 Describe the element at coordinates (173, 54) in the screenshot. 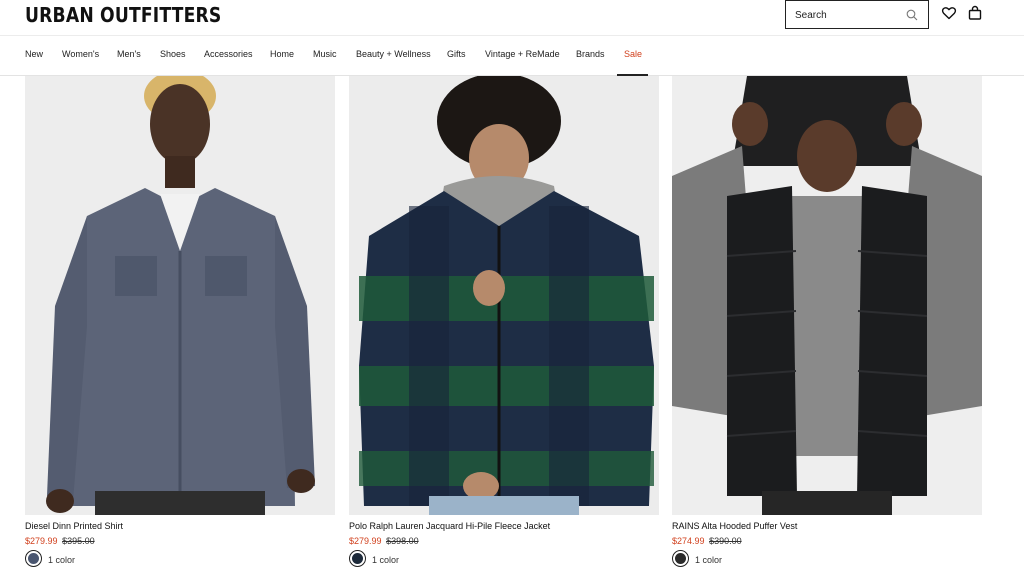

I see `nav-item-shoes: Shoes` at that location.